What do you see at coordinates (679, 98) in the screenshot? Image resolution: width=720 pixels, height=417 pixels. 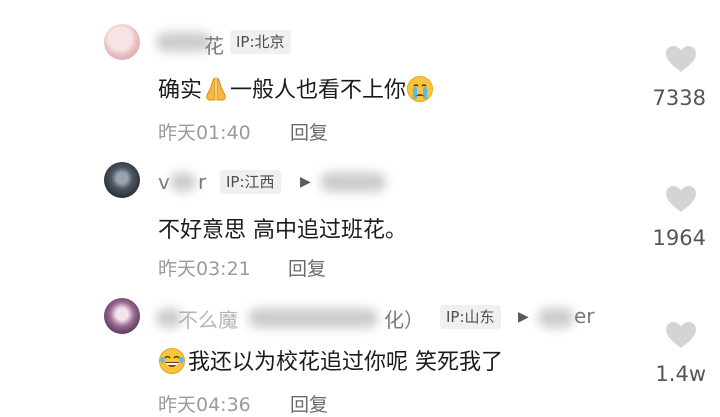 I see `like-count: 7338` at bounding box center [679, 98].